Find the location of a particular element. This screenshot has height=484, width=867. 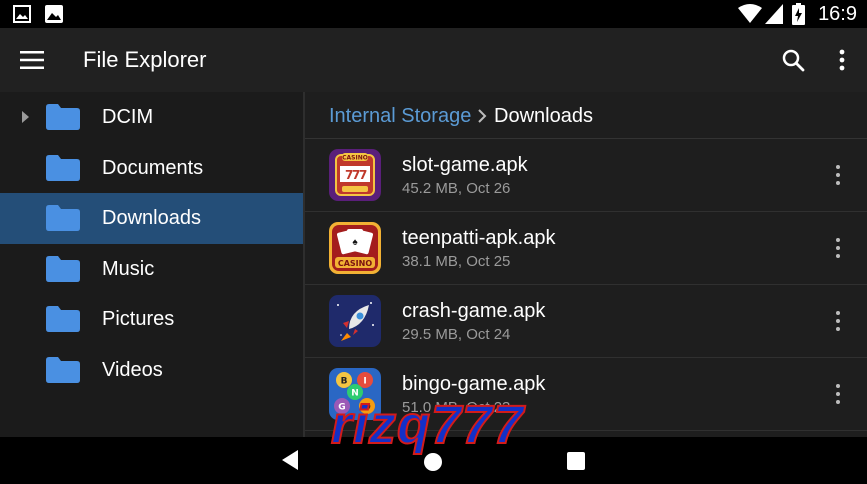

search-icon is located at coordinates (793, 60).